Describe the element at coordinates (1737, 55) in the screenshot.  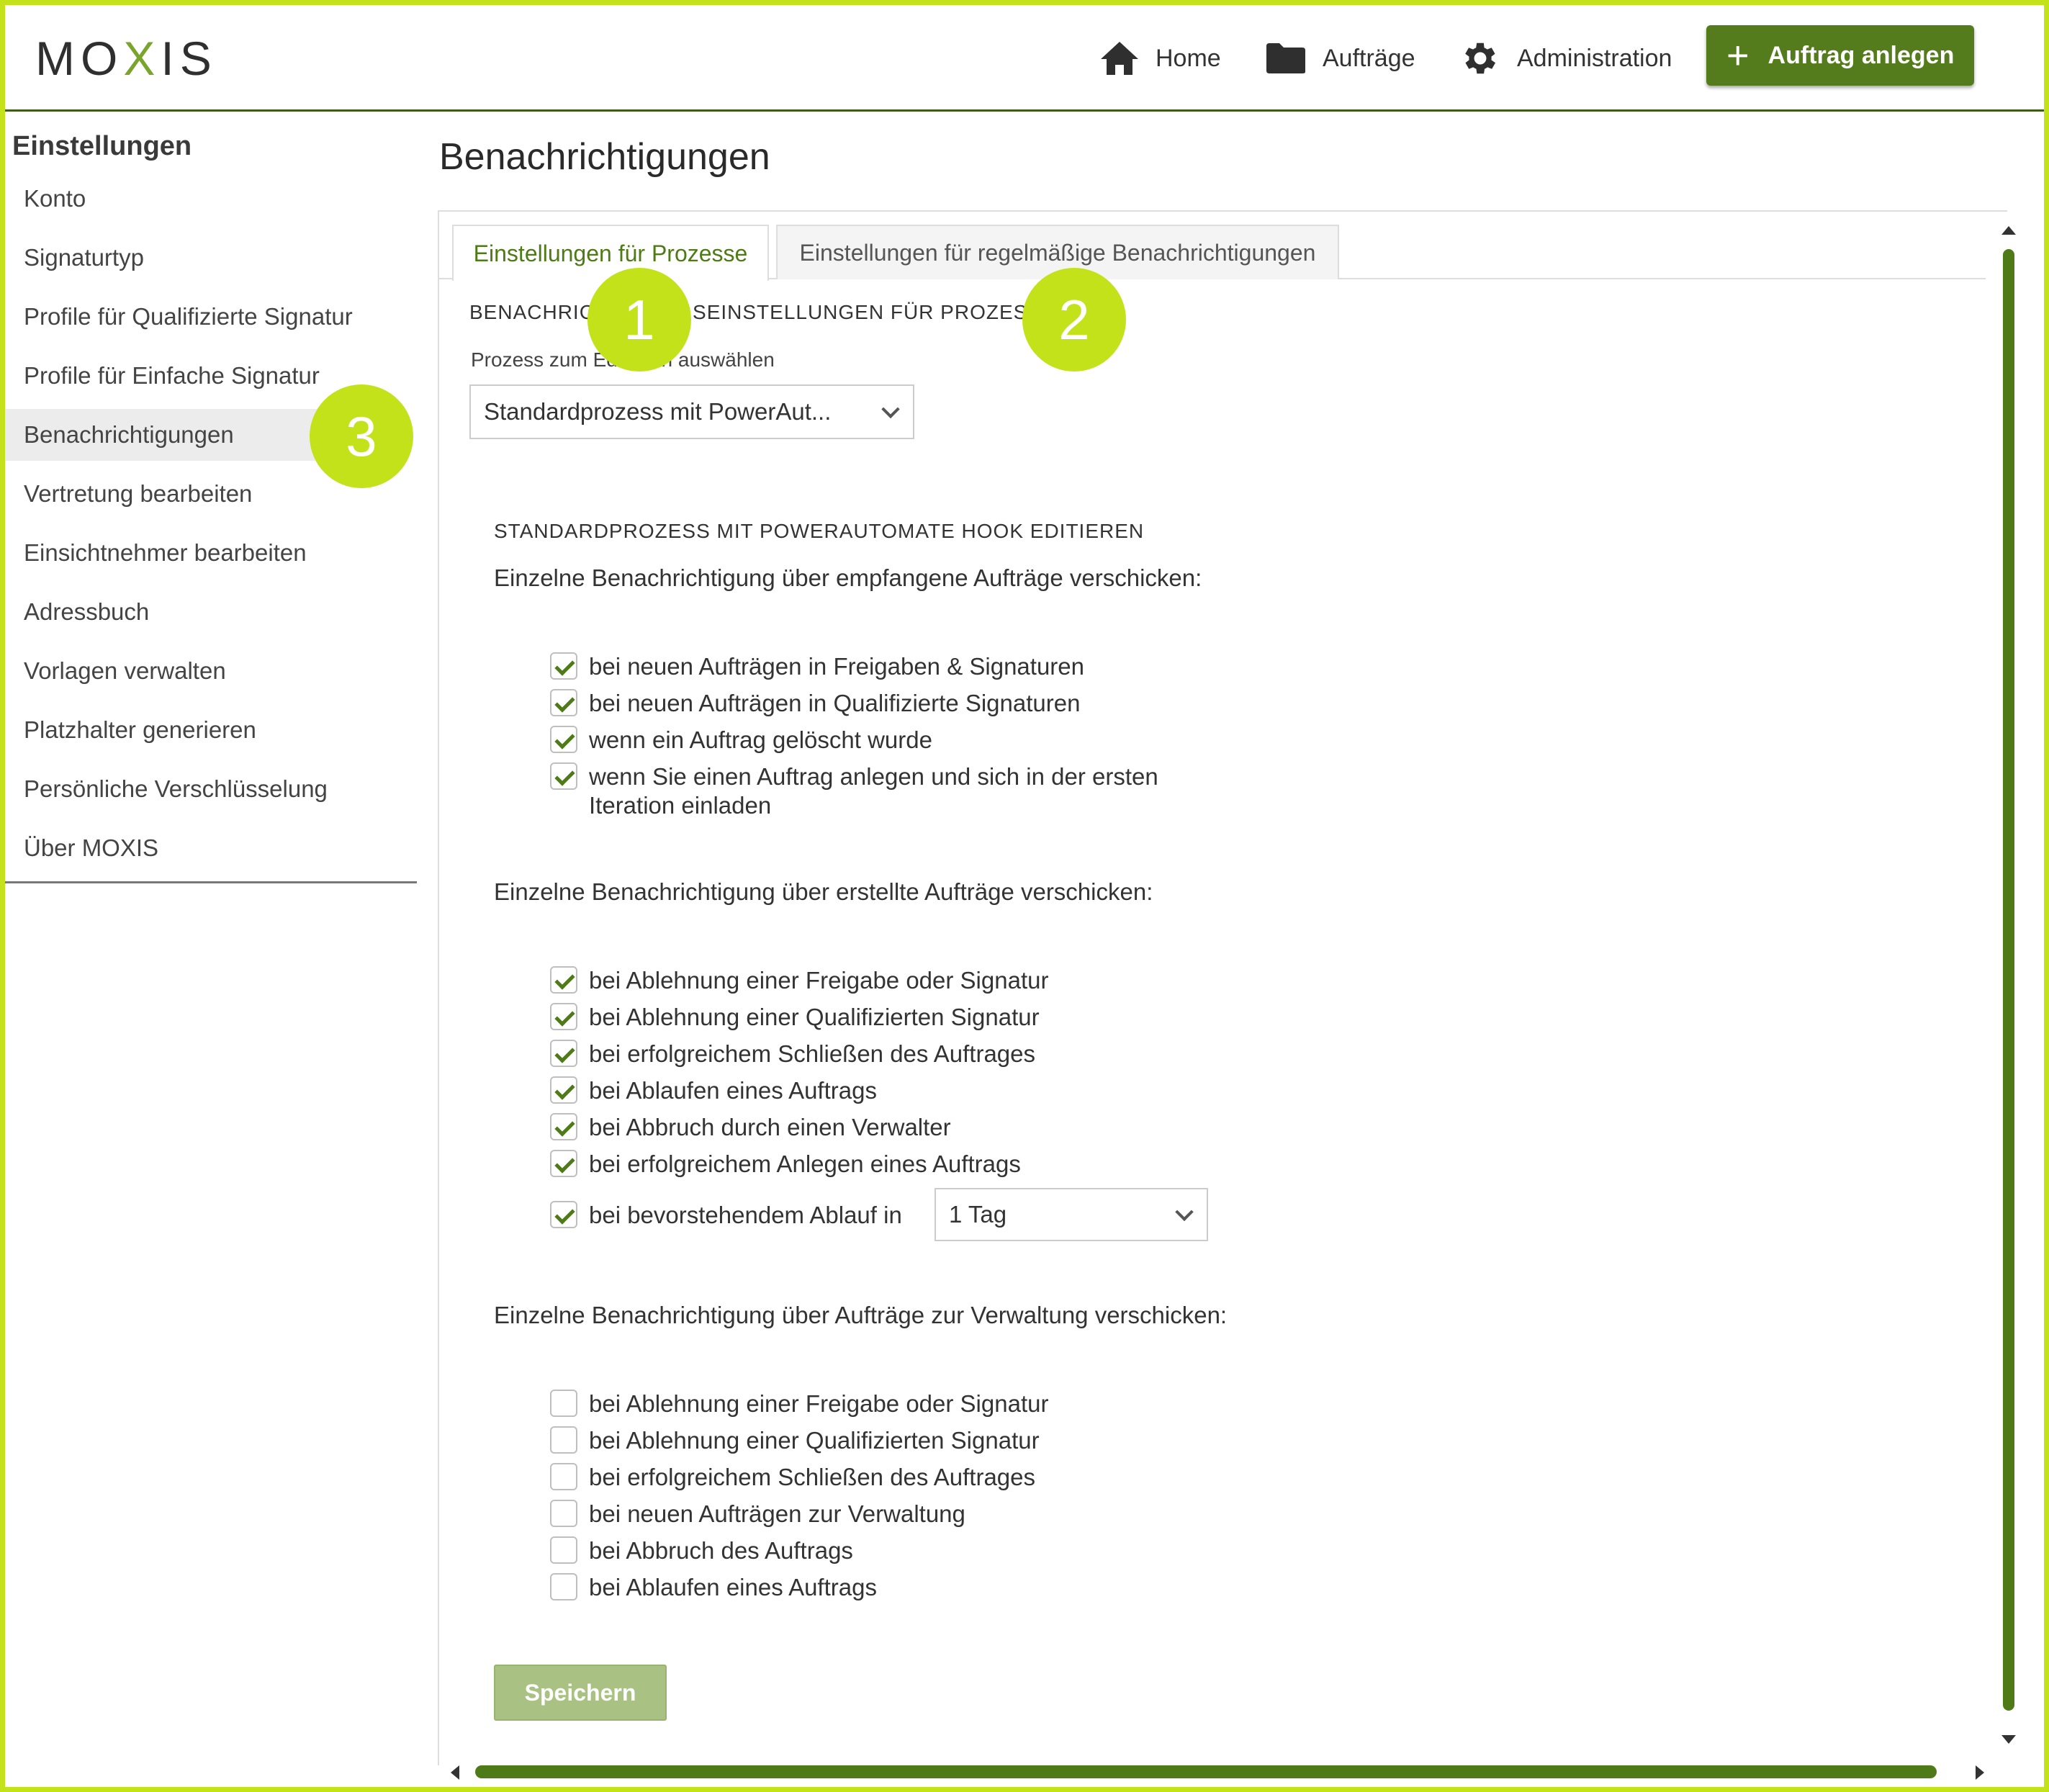
I see `plus-icon: +` at that location.